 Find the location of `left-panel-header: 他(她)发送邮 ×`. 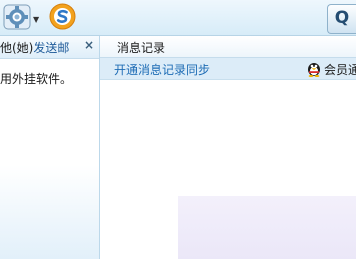

left-panel-header: 他(她)发送邮 × is located at coordinates (49, 47).